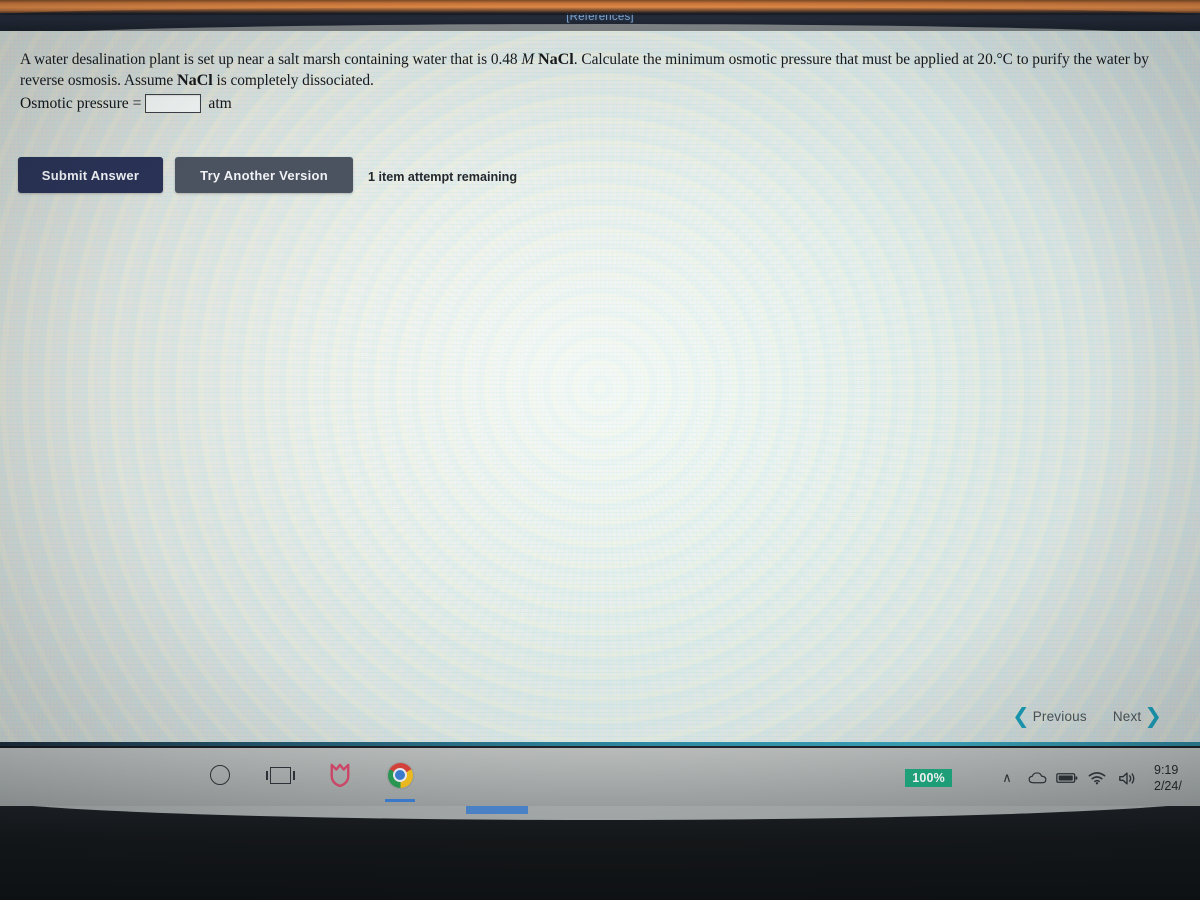 This screenshot has height=900, width=1200. What do you see at coordinates (1059, 716) in the screenshot?
I see `previous-label: Previous` at bounding box center [1059, 716].